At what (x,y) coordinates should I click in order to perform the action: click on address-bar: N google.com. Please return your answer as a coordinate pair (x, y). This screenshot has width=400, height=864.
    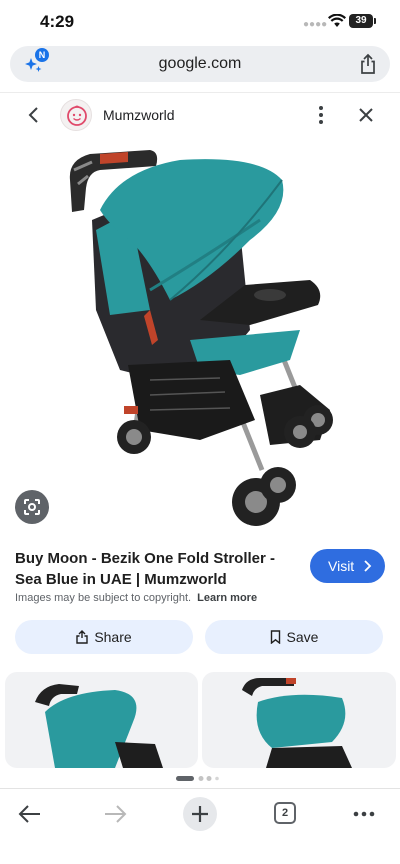
    Looking at the image, I should click on (200, 64).